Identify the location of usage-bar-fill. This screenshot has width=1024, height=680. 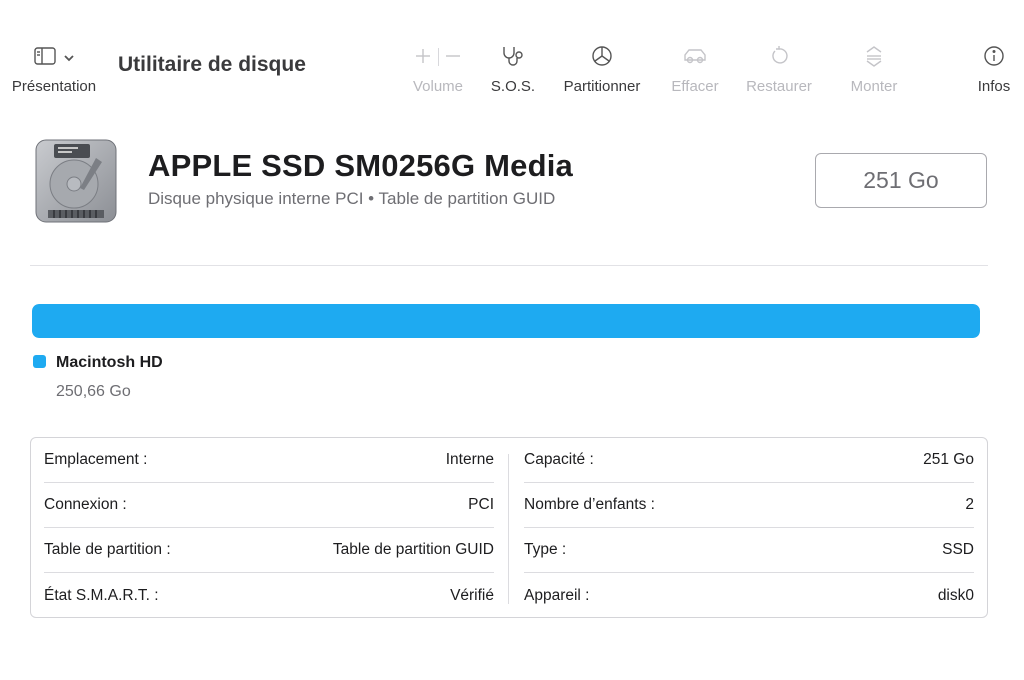
(506, 321).